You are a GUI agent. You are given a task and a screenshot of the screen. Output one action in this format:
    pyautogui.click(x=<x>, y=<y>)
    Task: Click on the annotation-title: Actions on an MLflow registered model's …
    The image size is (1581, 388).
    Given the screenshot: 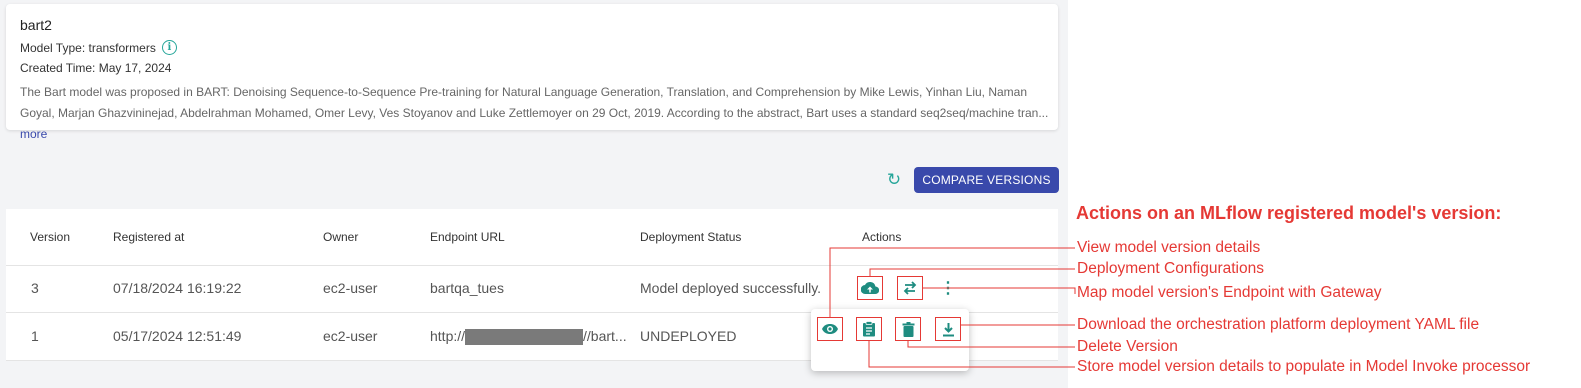 What is the action you would take?
    pyautogui.click(x=1289, y=213)
    